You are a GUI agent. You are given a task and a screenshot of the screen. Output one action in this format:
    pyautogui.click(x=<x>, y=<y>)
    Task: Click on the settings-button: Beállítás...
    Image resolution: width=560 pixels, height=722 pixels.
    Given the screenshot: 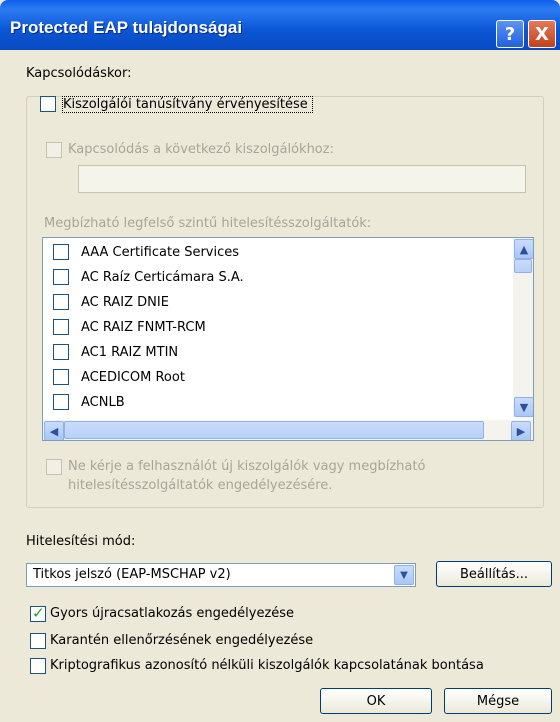 What is the action you would take?
    pyautogui.click(x=494, y=574)
    